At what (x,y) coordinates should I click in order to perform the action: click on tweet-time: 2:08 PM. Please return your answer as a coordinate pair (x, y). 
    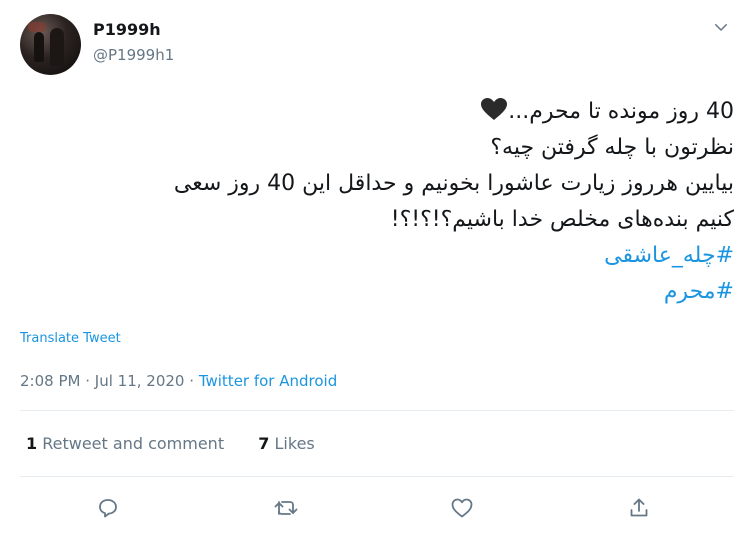
    Looking at the image, I should click on (50, 381).